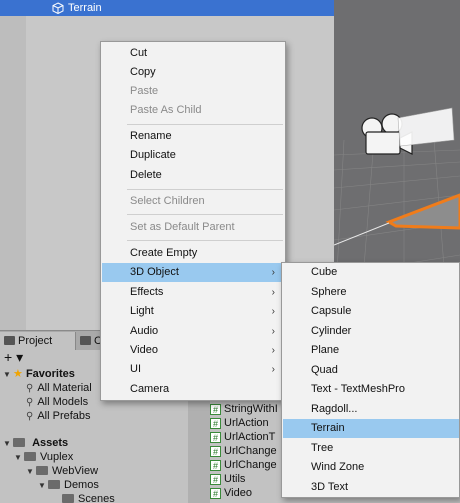  Describe the element at coordinates (193, 136) in the screenshot. I see `menu-item-rename: Rename` at that location.